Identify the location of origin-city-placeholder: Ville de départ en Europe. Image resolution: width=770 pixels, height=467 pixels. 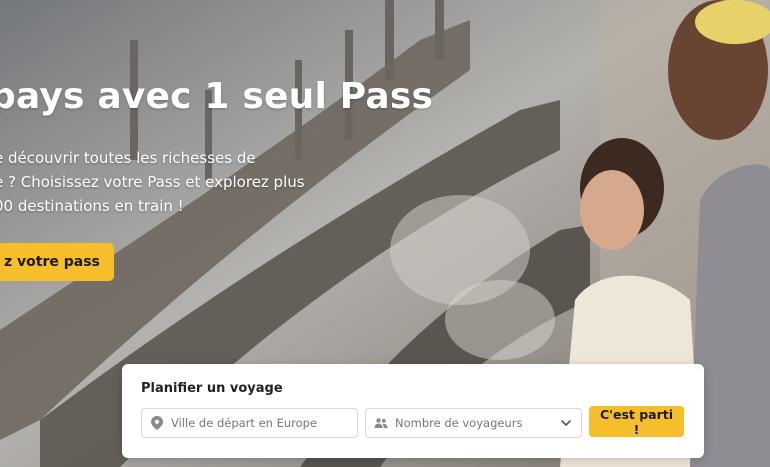
(244, 423).